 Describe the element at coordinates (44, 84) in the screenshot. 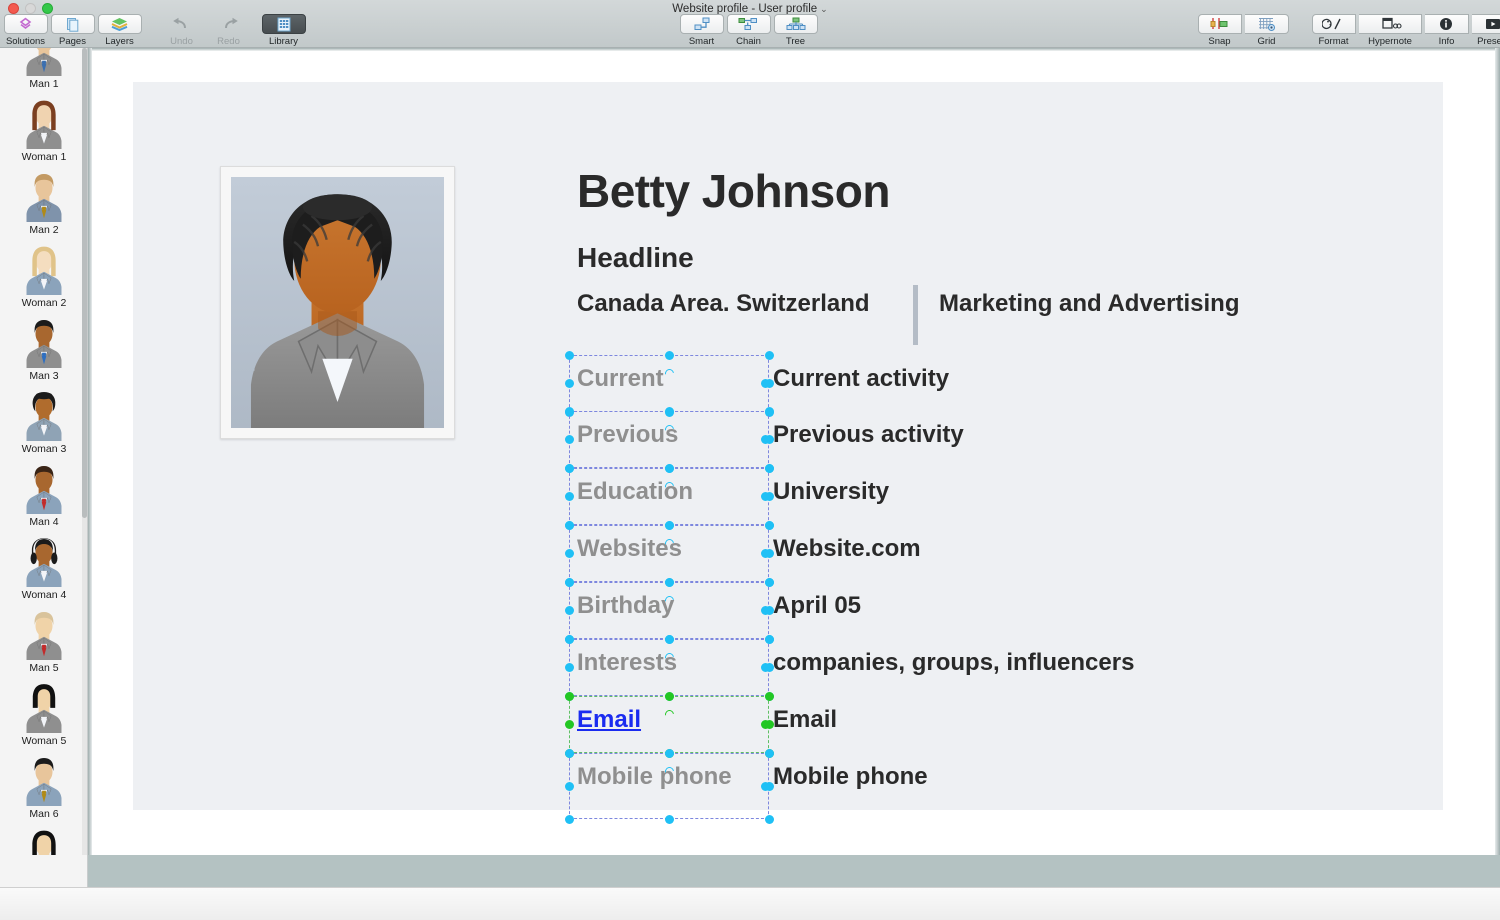

I see `library-item-label: Man 1` at that location.